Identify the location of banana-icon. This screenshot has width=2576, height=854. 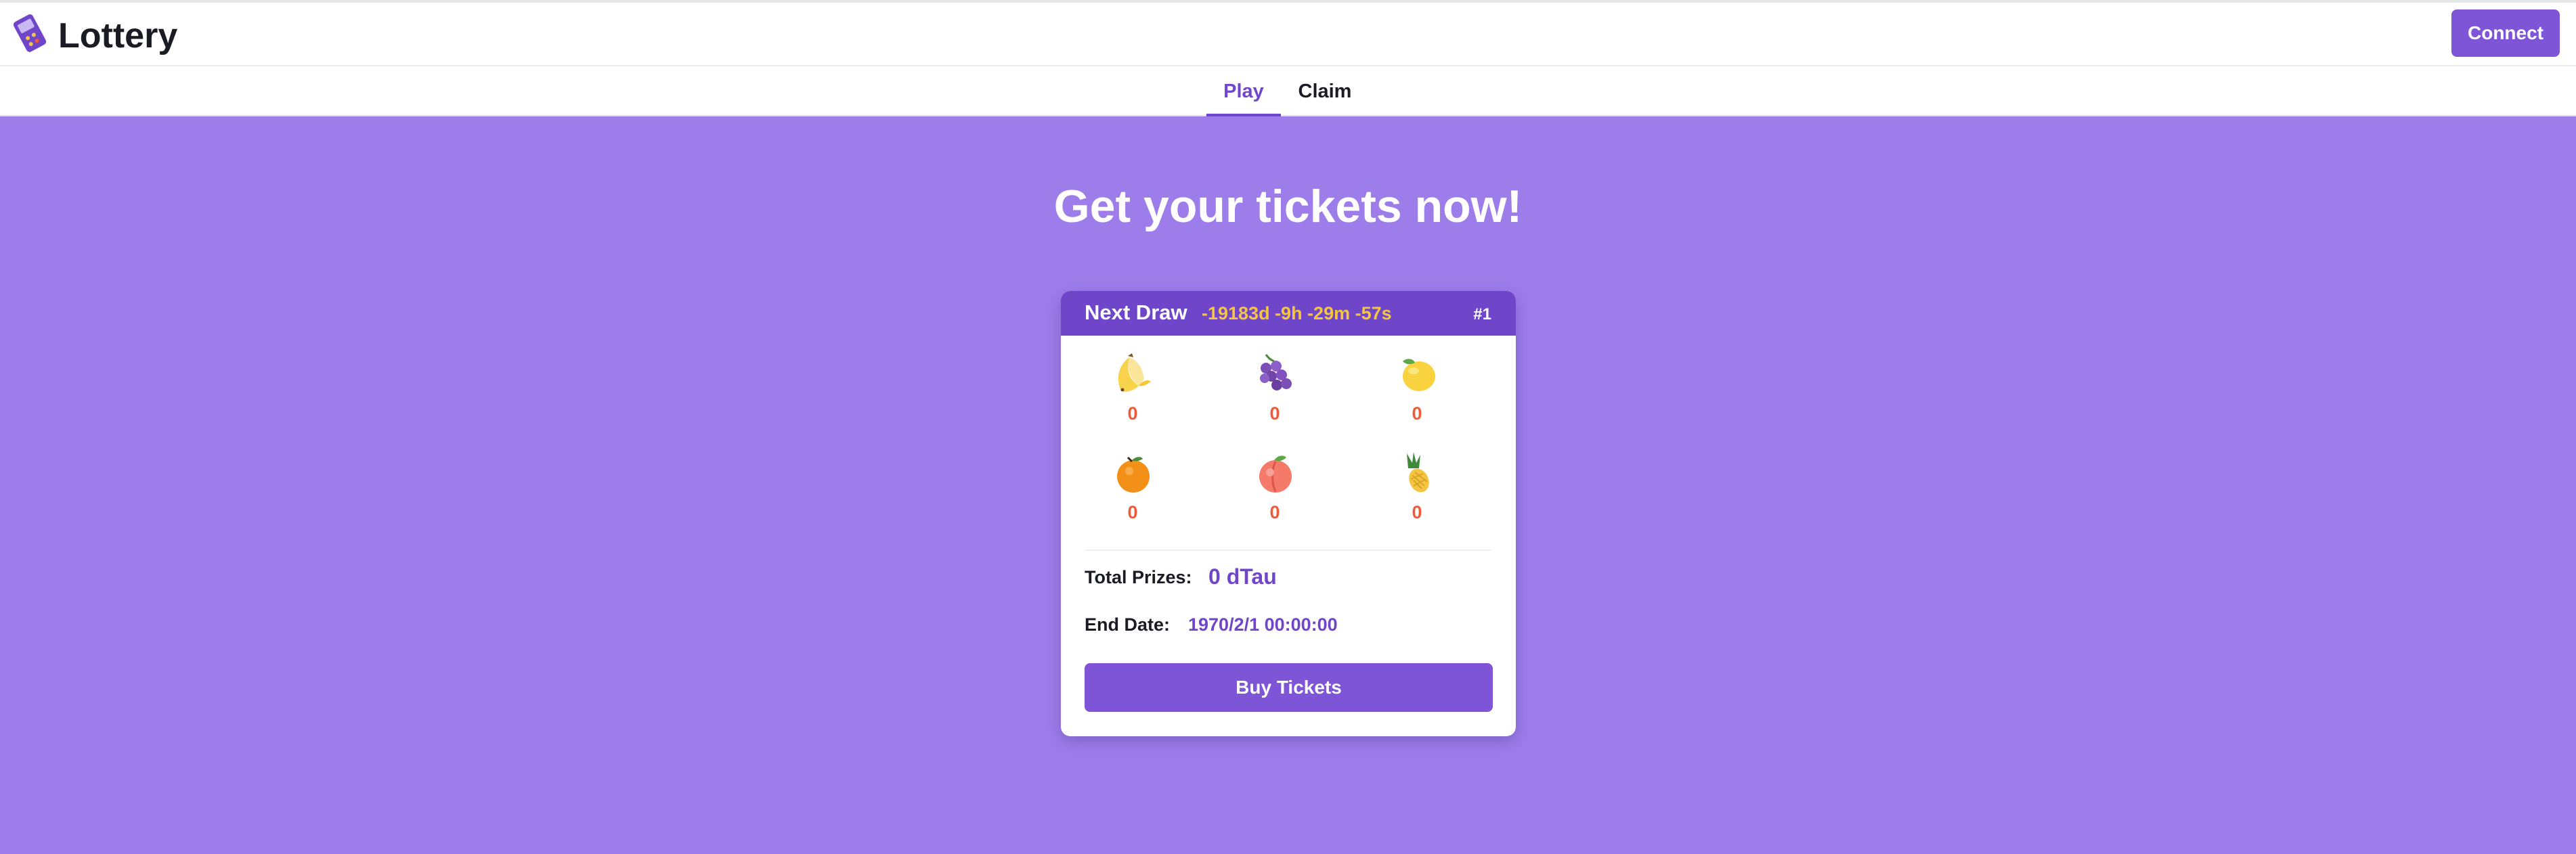
(1132, 374).